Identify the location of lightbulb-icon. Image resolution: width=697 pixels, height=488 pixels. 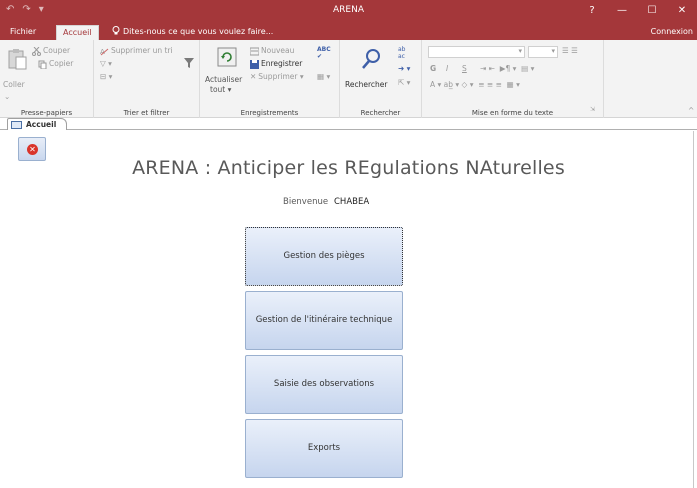
(116, 30).